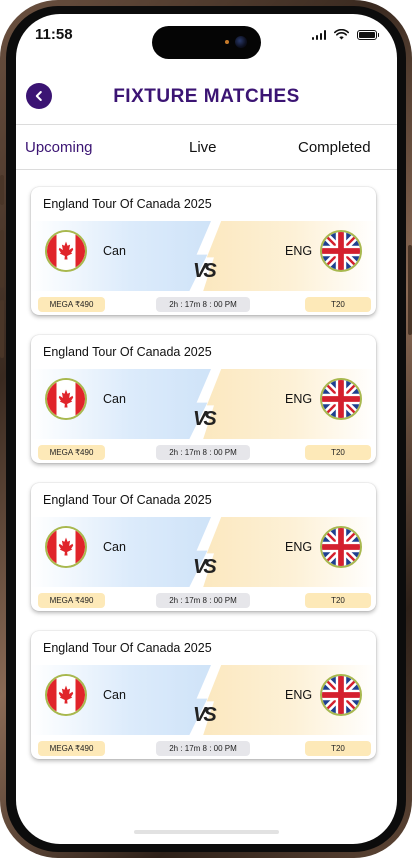  Describe the element at coordinates (59, 147) in the screenshot. I see `tab-upcoming: Upcoming` at that location.